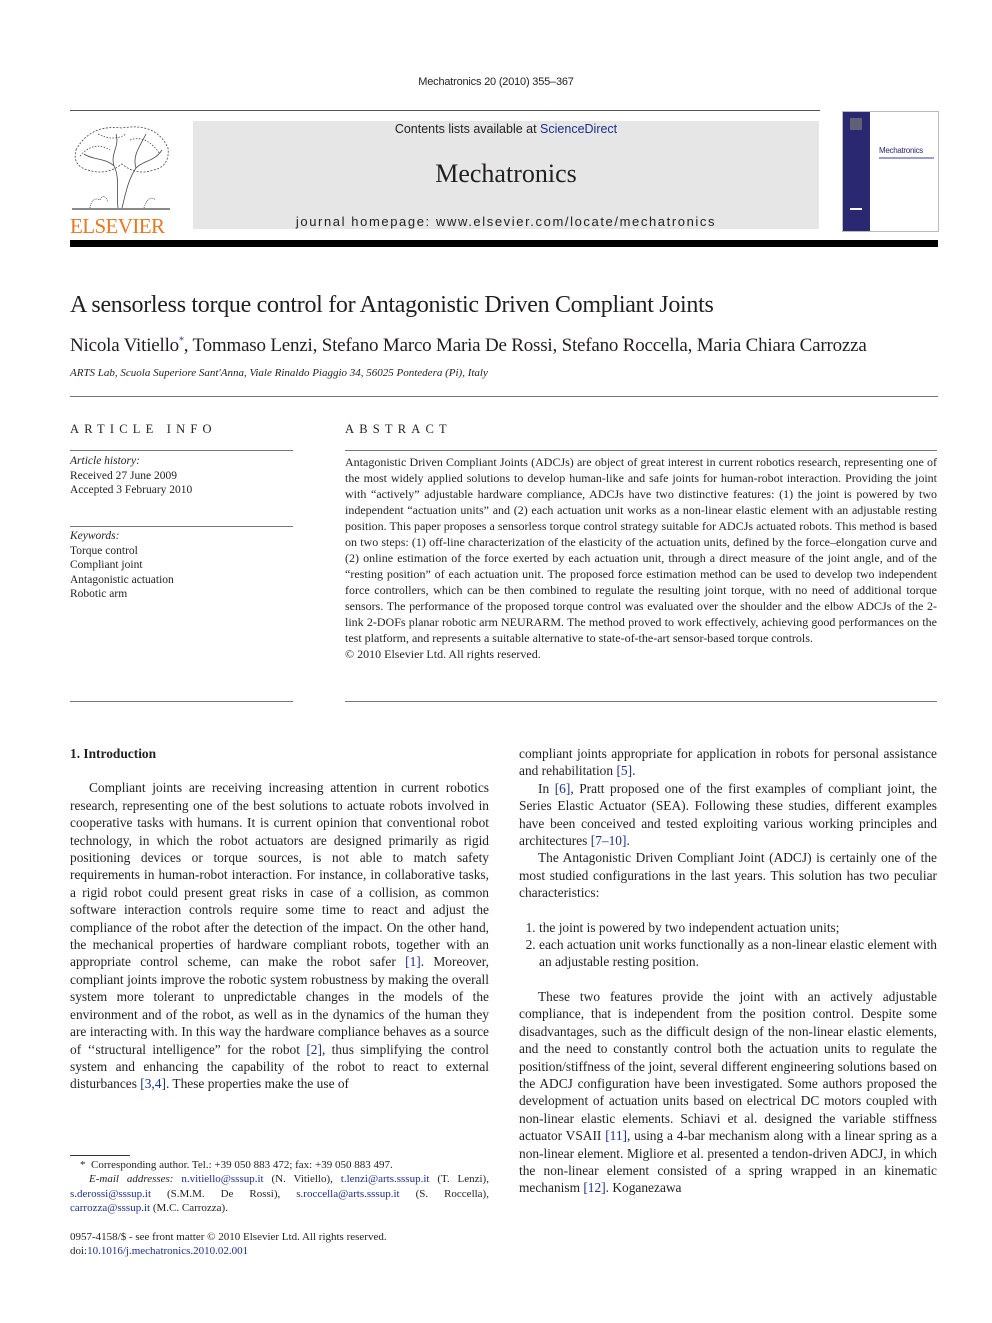 Image resolution: width=992 pixels, height=1323 pixels. Describe the element at coordinates (257, 1084) in the screenshot. I see `text-run: . These properties make the use of` at that location.